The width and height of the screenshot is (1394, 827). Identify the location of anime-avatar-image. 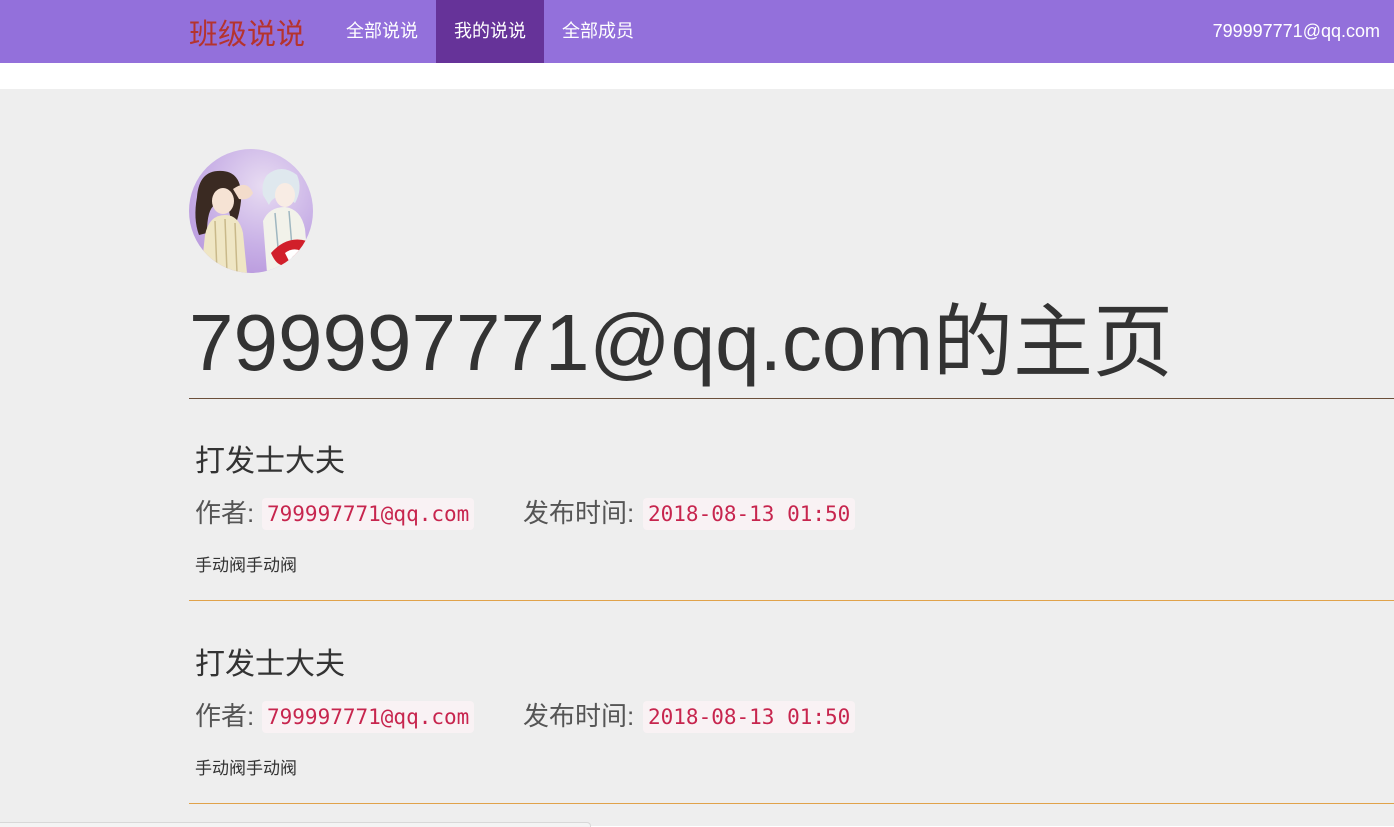
(251, 211).